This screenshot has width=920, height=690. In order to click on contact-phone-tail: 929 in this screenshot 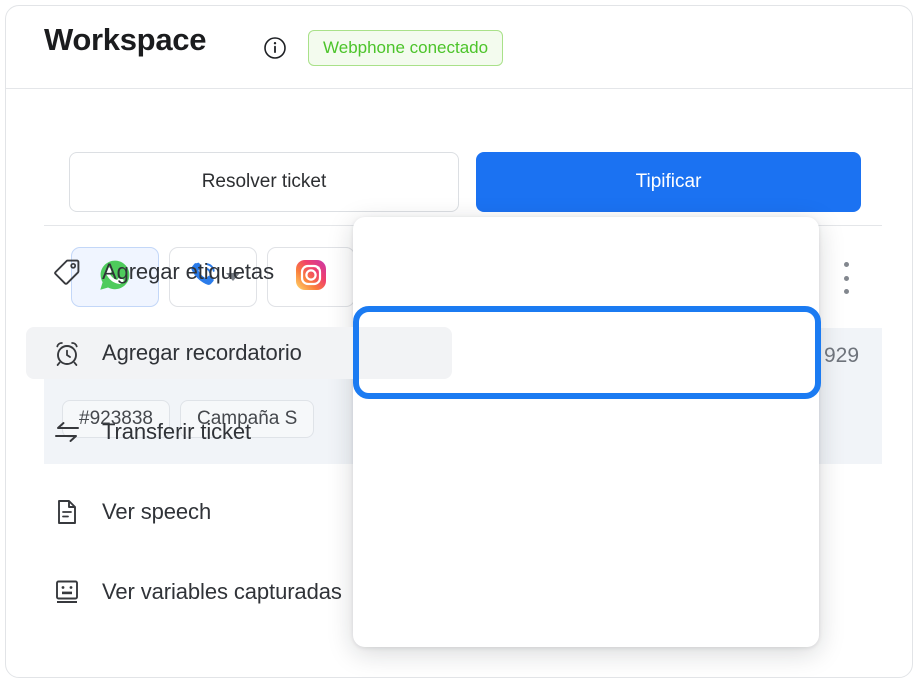, I will do `click(842, 355)`.